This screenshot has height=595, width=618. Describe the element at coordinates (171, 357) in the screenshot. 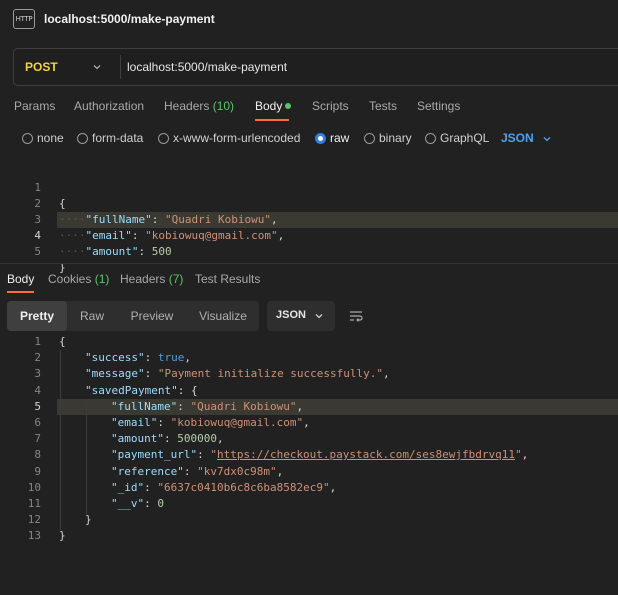

I see `json-value: true` at that location.